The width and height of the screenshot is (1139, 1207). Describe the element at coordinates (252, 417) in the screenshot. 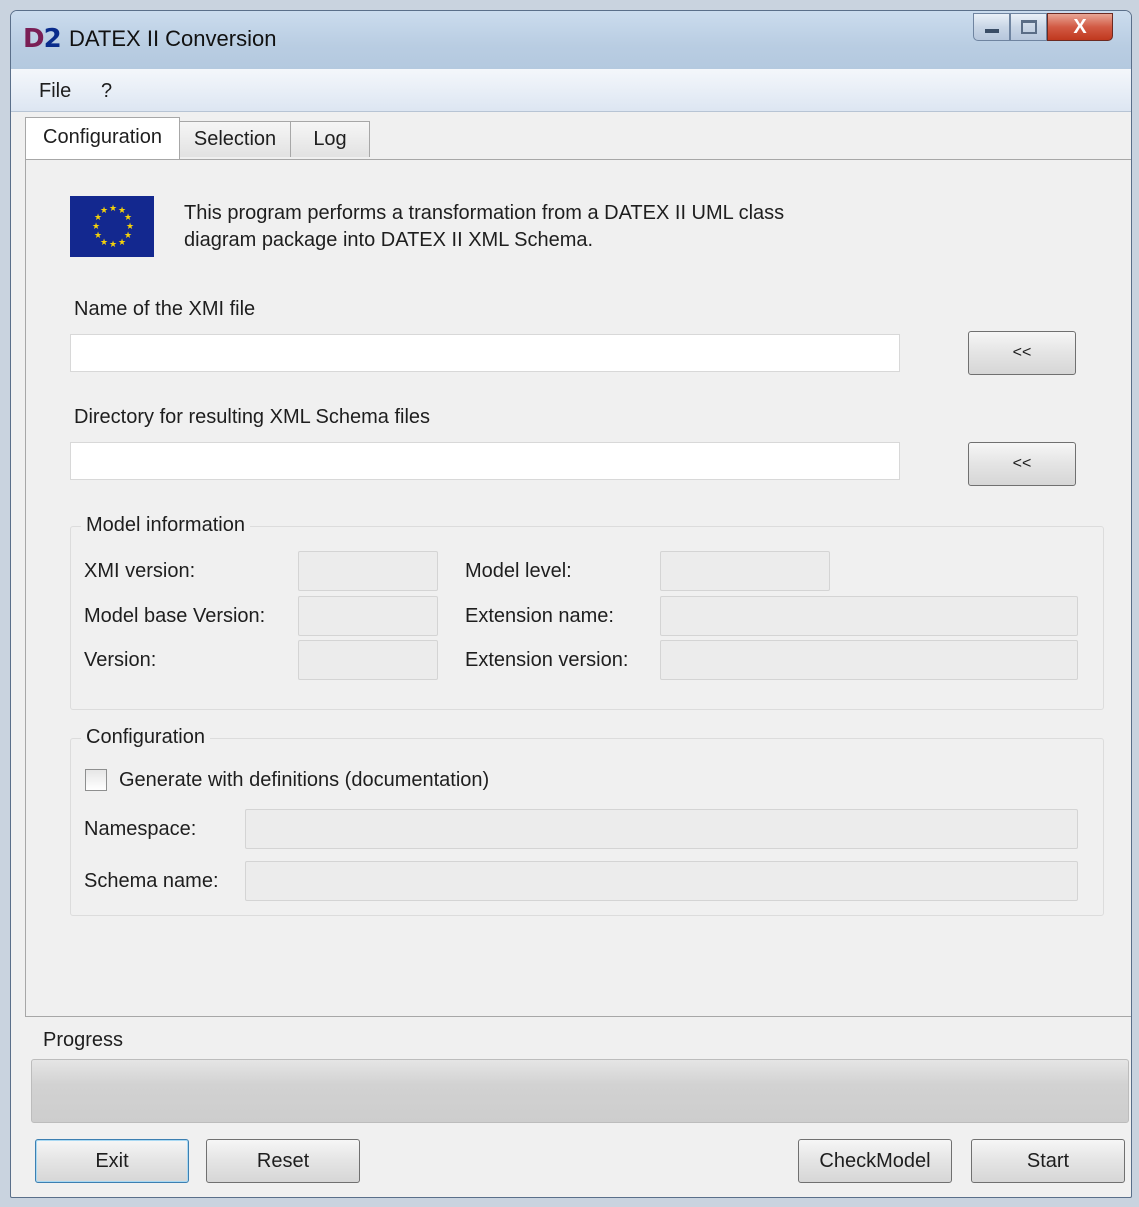

I see `output-directory-label: Directory for resulting XML Schema files` at that location.